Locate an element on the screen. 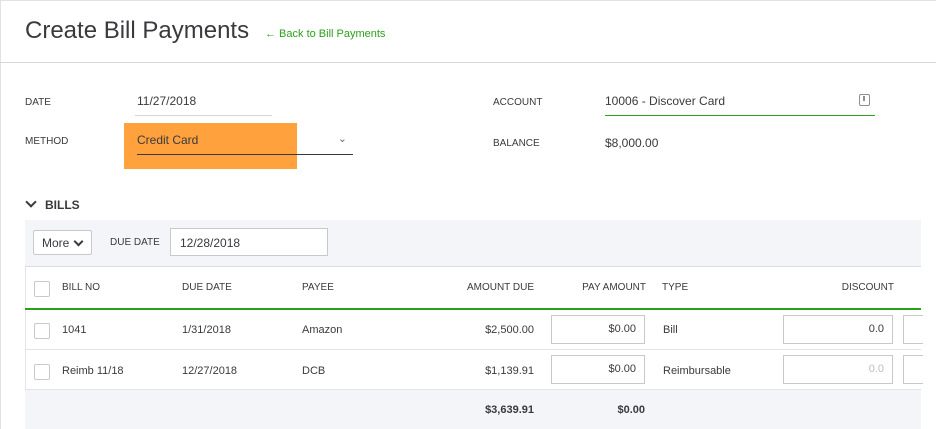  total-amount-due: $3,639.91 is located at coordinates (509, 410).